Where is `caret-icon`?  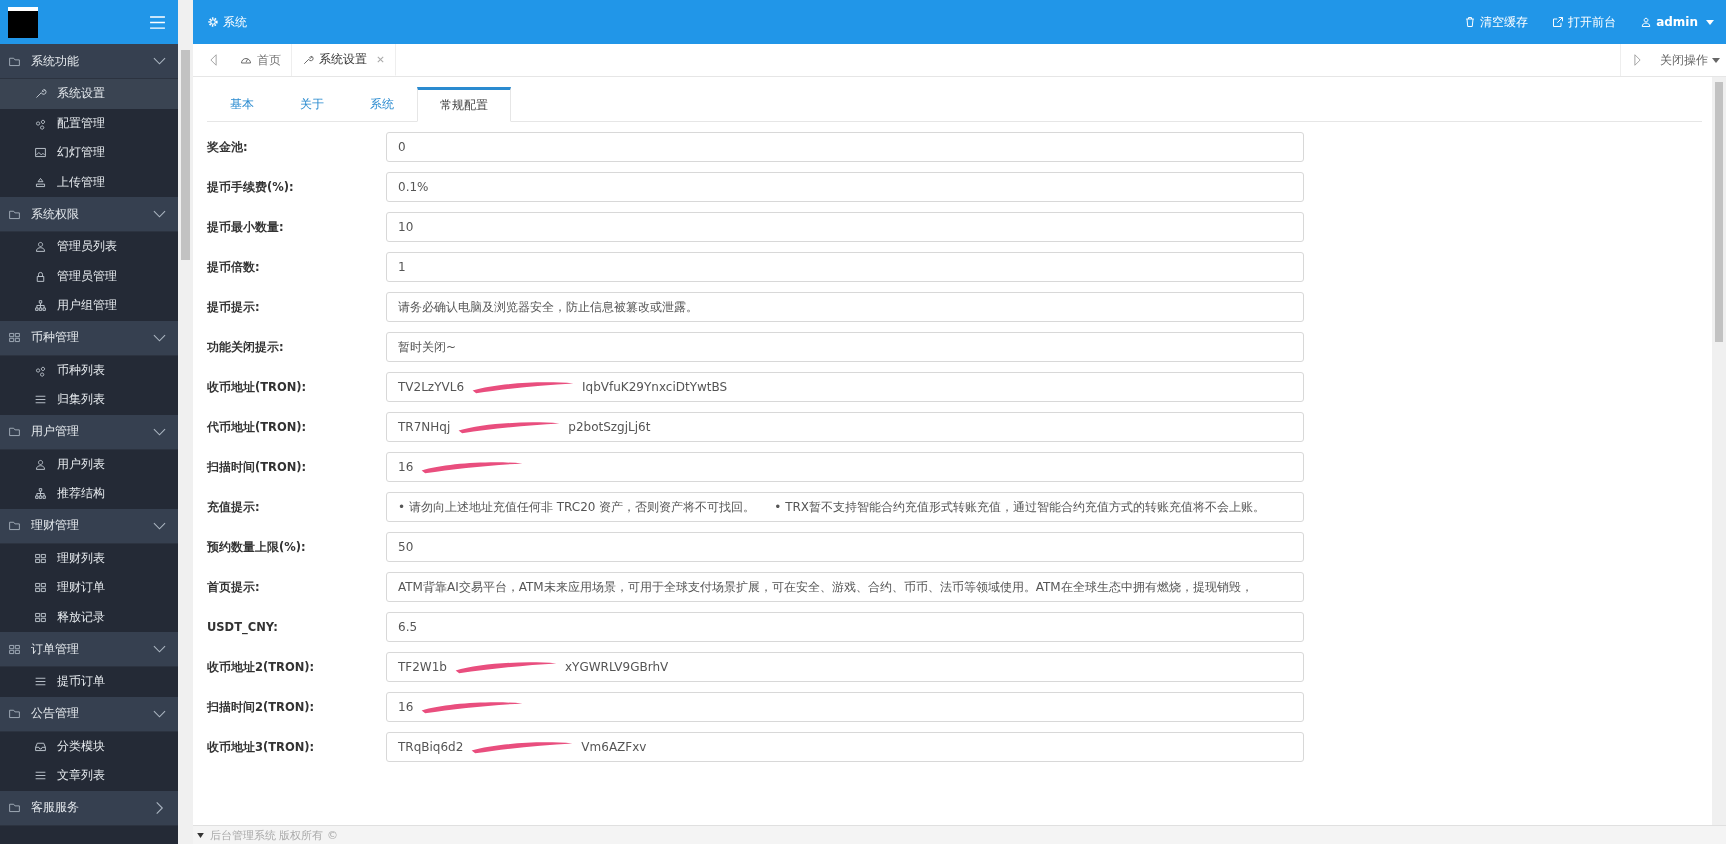 caret-icon is located at coordinates (200, 835).